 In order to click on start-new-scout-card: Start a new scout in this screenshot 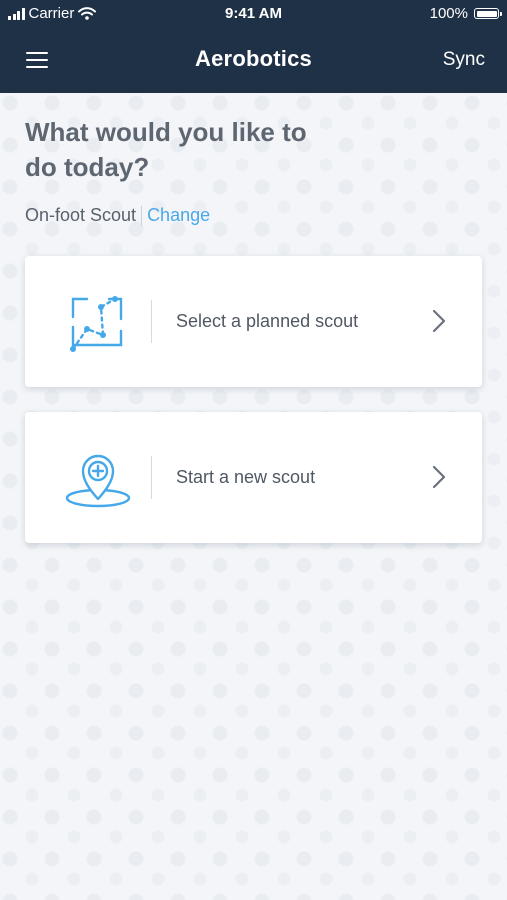, I will do `click(253, 477)`.